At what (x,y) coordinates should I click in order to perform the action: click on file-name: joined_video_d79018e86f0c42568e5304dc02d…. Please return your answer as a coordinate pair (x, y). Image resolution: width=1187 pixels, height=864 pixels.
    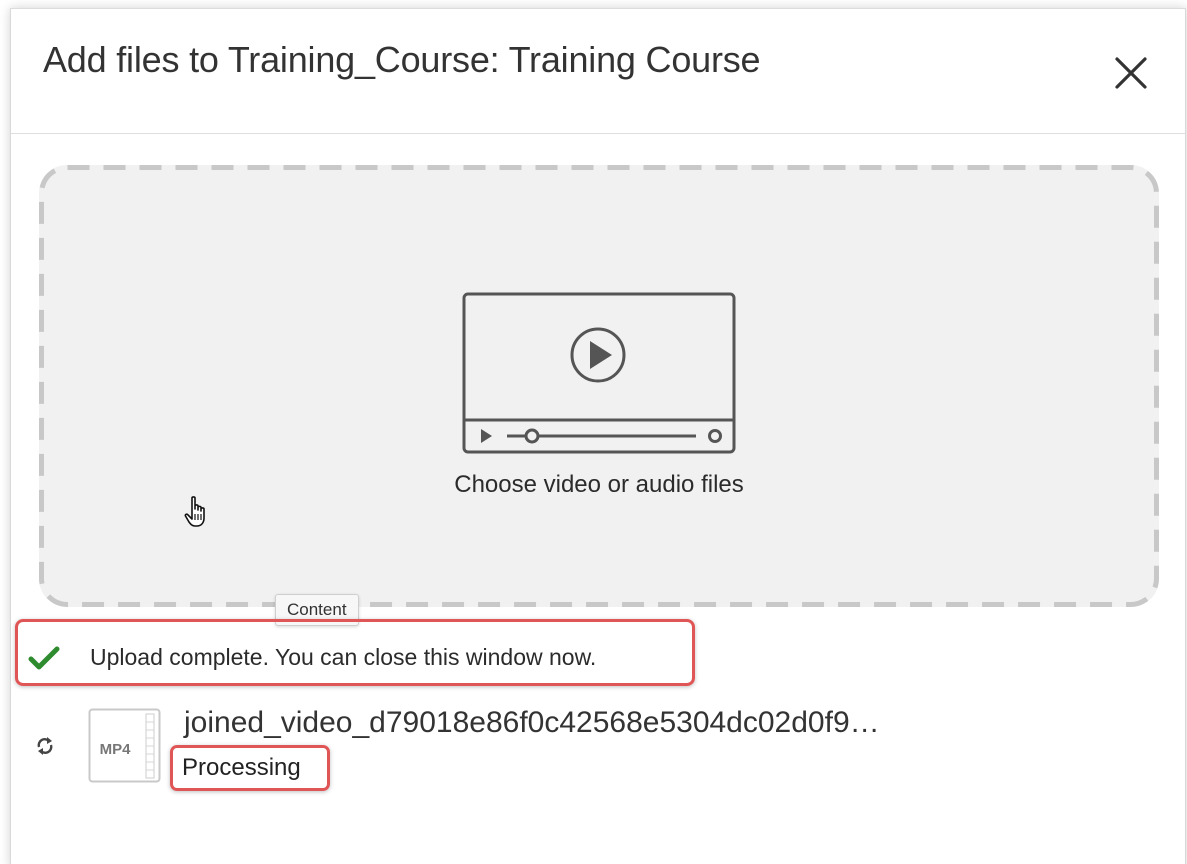
    Looking at the image, I should click on (532, 722).